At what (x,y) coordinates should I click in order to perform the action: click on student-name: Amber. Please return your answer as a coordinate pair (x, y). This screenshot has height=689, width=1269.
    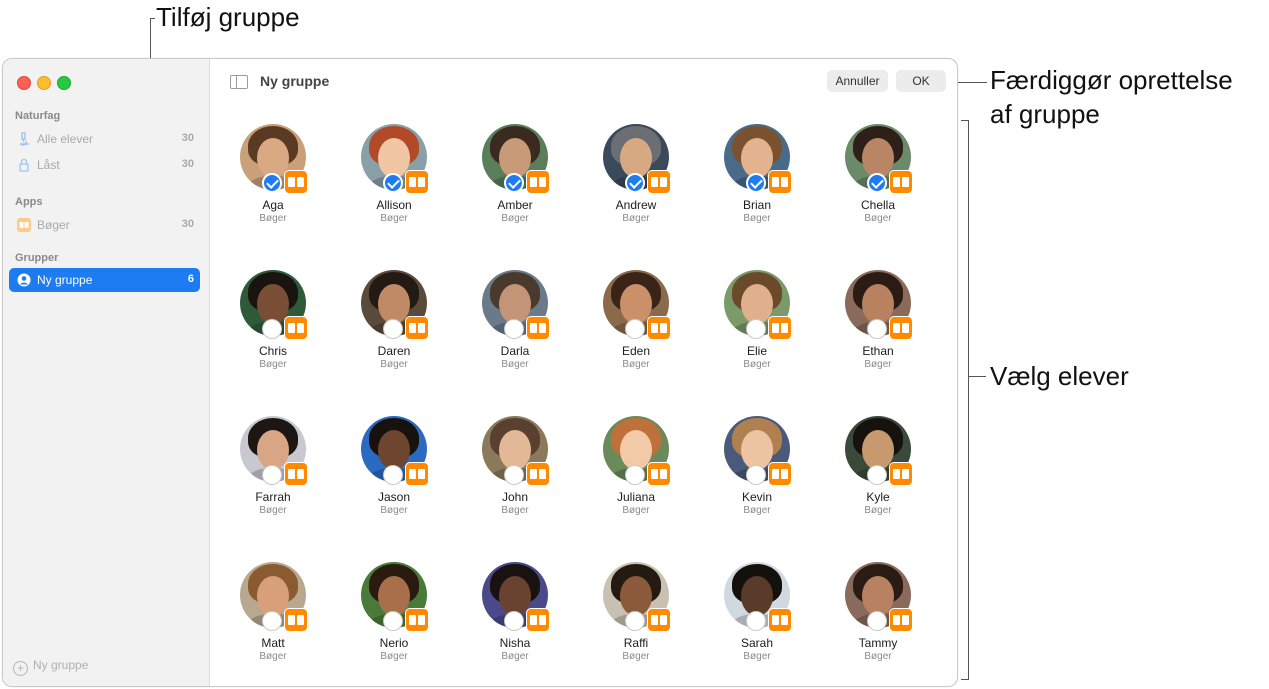
    Looking at the image, I should click on (515, 205).